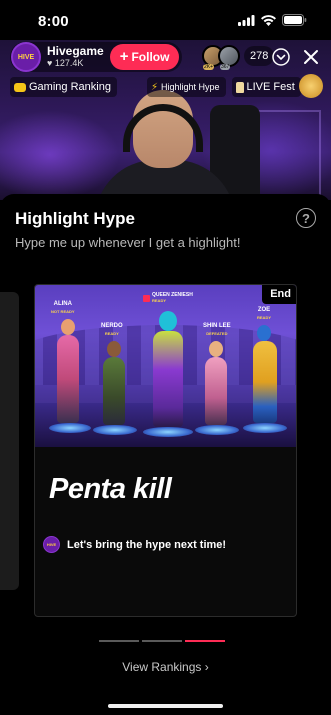 The height and width of the screenshot is (715, 331). What do you see at coordinates (190, 87) in the screenshot?
I see `tag-label: Highlight Hype` at bounding box center [190, 87].